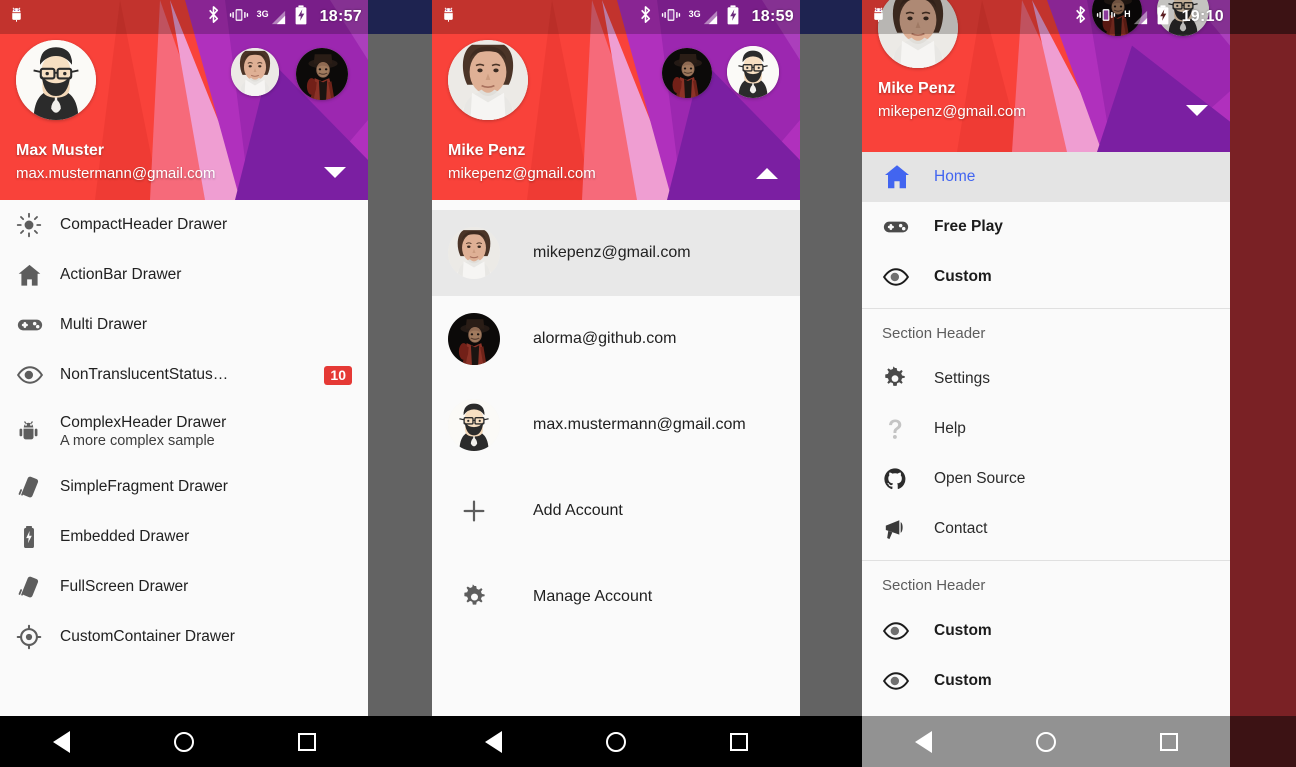 This screenshot has height=767, width=1296. I want to click on drawer-item-help: Help, so click(1046, 429).